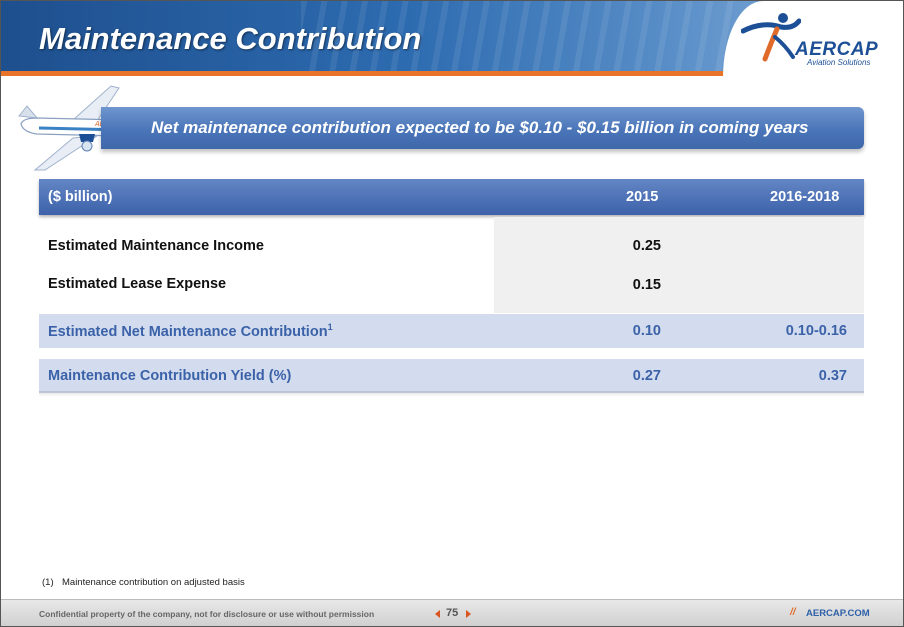  What do you see at coordinates (330, 327) in the screenshot?
I see `footnote-marker: 1` at bounding box center [330, 327].